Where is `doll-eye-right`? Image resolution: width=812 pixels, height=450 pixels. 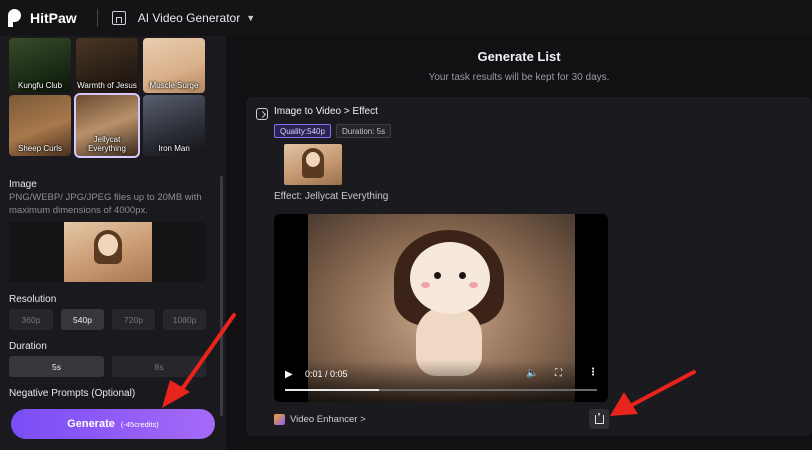 doll-eye-right is located at coordinates (462, 275).